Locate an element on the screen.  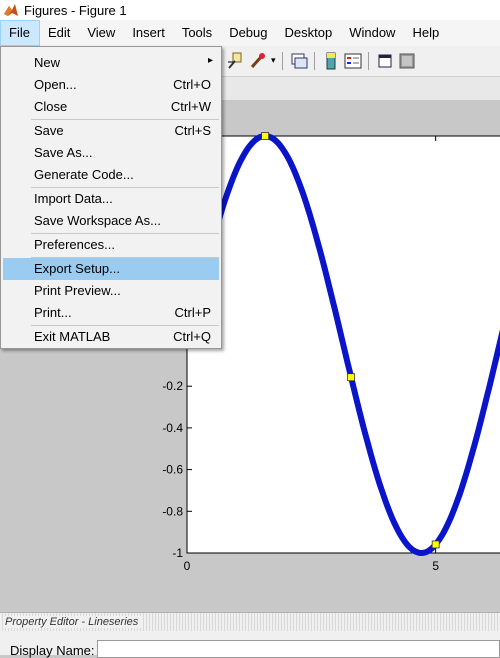
data-cursor-icon is located at coordinates (236, 61).